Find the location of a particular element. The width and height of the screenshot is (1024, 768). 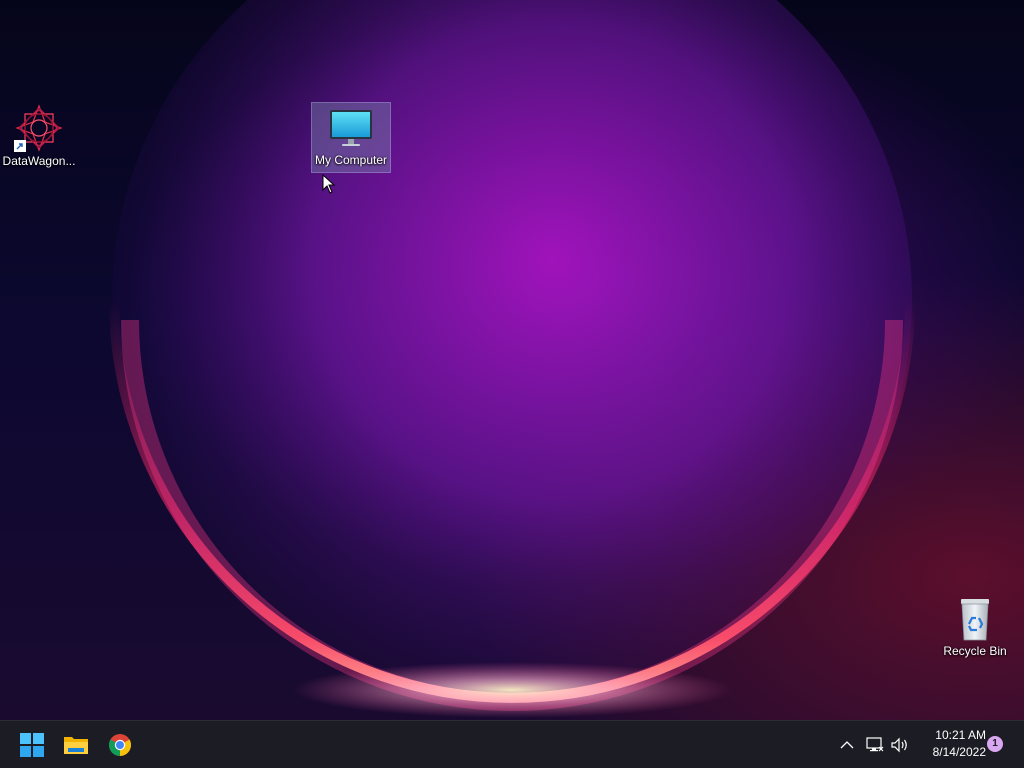

desktop-icon-label: My Computer is located at coordinates (351, 160).